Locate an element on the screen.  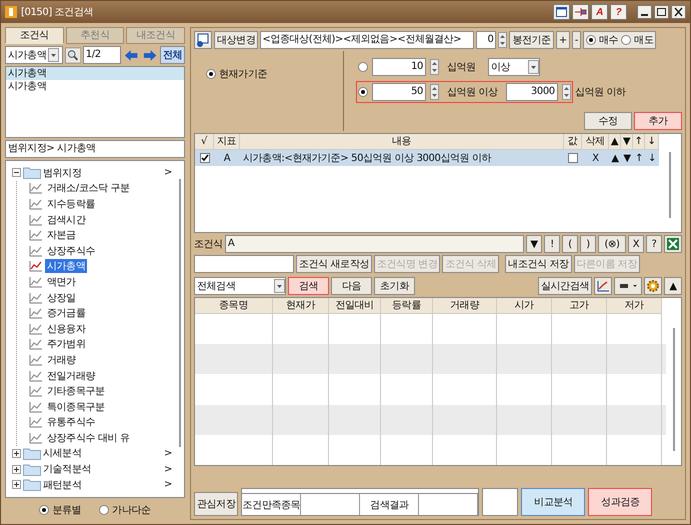
count-field: 0 is located at coordinates (486, 40).